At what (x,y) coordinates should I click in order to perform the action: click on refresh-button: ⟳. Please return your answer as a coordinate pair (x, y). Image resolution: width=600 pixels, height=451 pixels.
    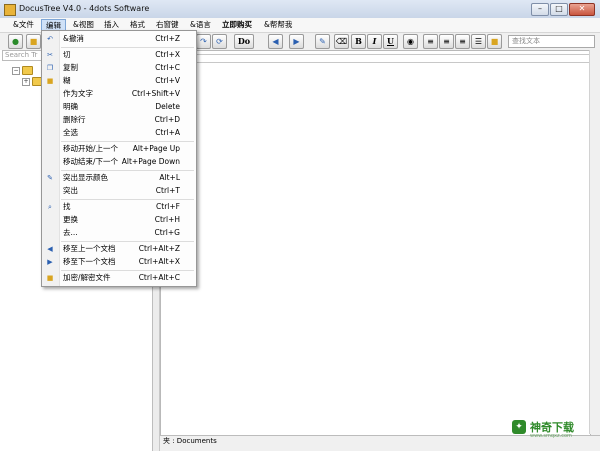
    Looking at the image, I should click on (219, 41).